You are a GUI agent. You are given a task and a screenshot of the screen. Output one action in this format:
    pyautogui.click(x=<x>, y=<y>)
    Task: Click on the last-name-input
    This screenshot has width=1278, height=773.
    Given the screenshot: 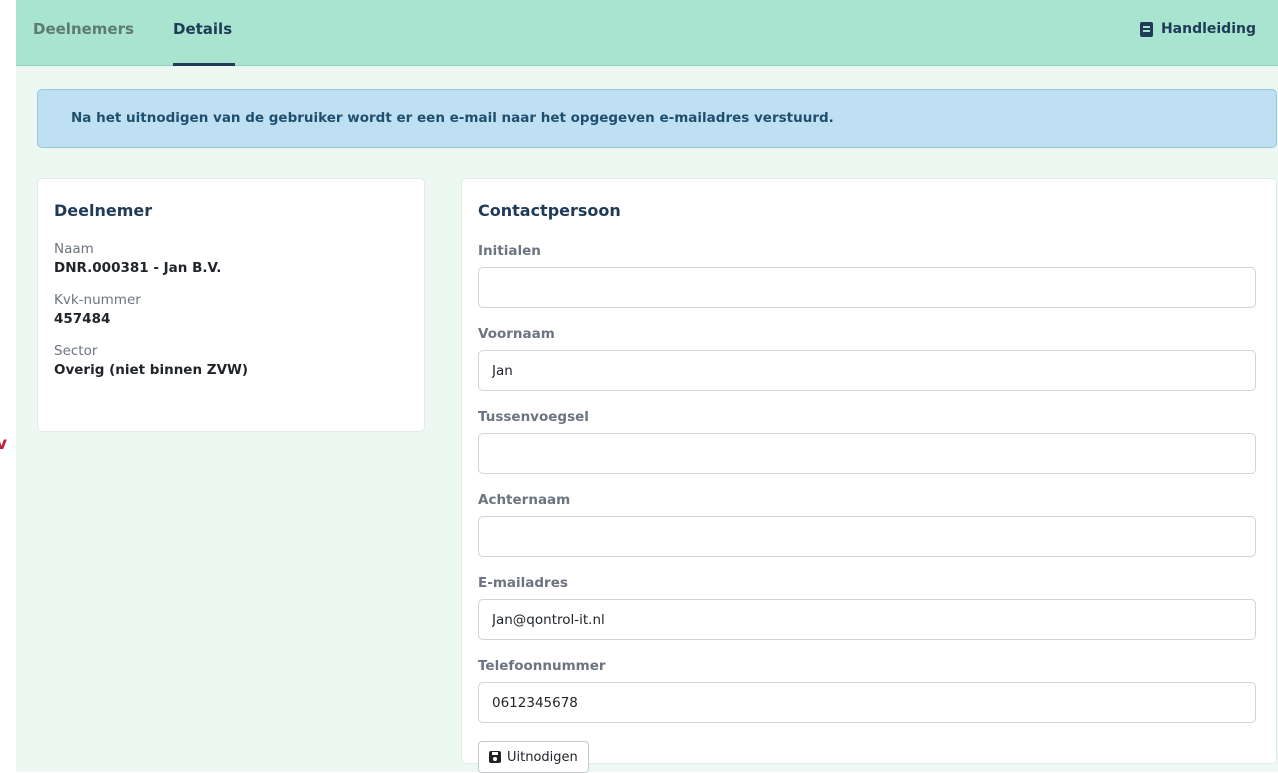 What is the action you would take?
    pyautogui.click(x=867, y=536)
    